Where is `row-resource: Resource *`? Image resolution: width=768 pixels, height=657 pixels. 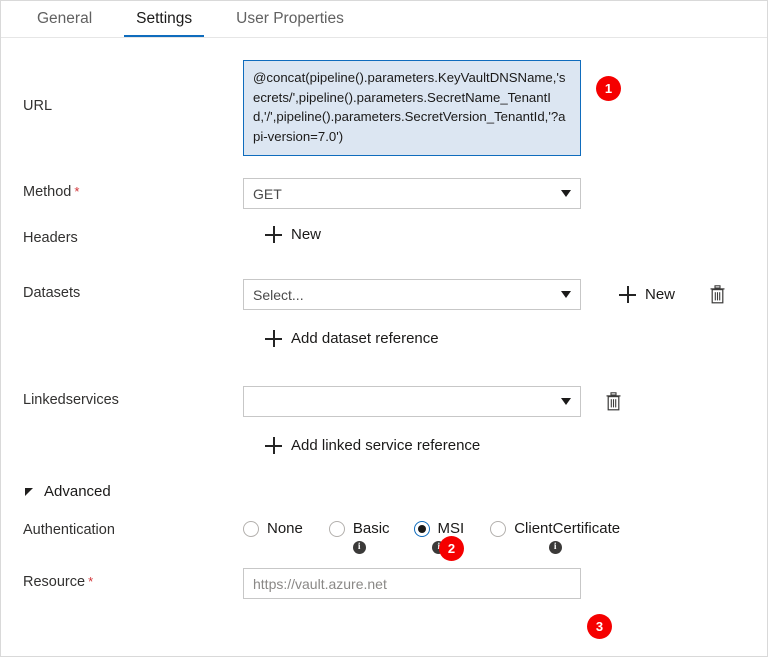
row-resource: Resource * is located at coordinates (384, 583).